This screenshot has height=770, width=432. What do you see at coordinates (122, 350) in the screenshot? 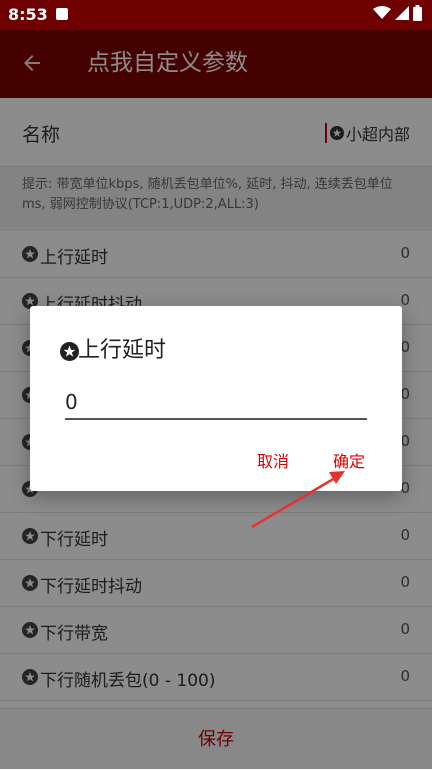
I see `dialog-title: 上行延时` at bounding box center [122, 350].